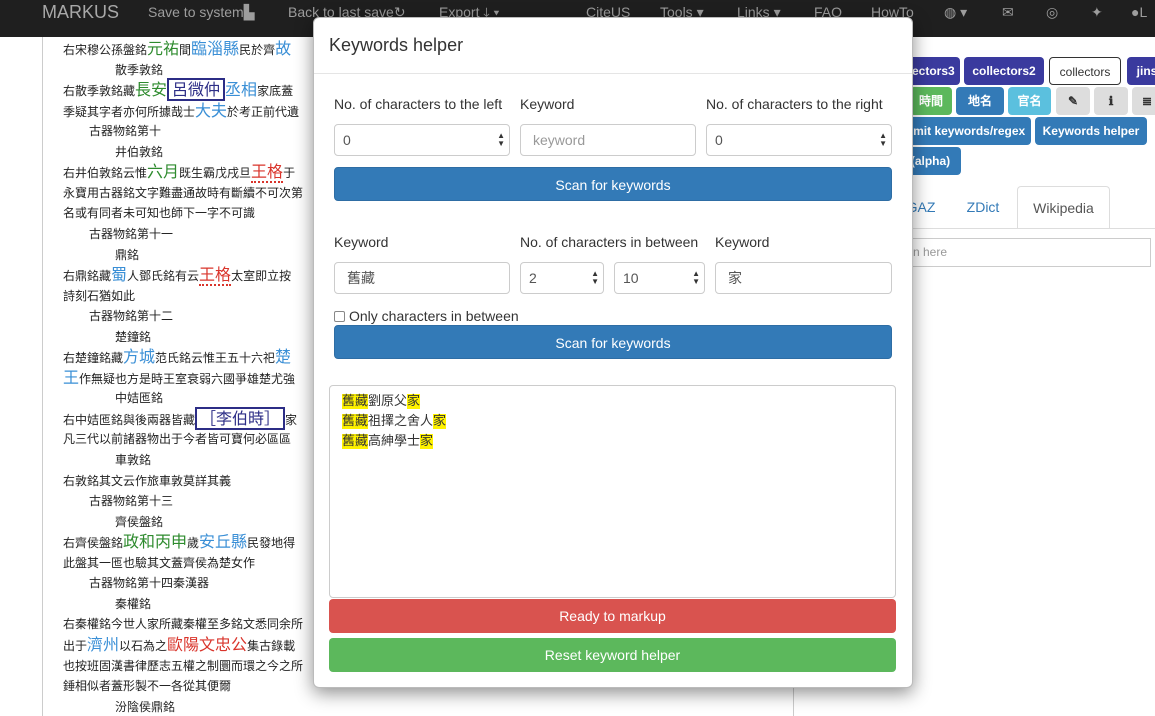 This screenshot has width=1155, height=716. What do you see at coordinates (283, 48) in the screenshot?
I see `place-tag: 故` at bounding box center [283, 48].